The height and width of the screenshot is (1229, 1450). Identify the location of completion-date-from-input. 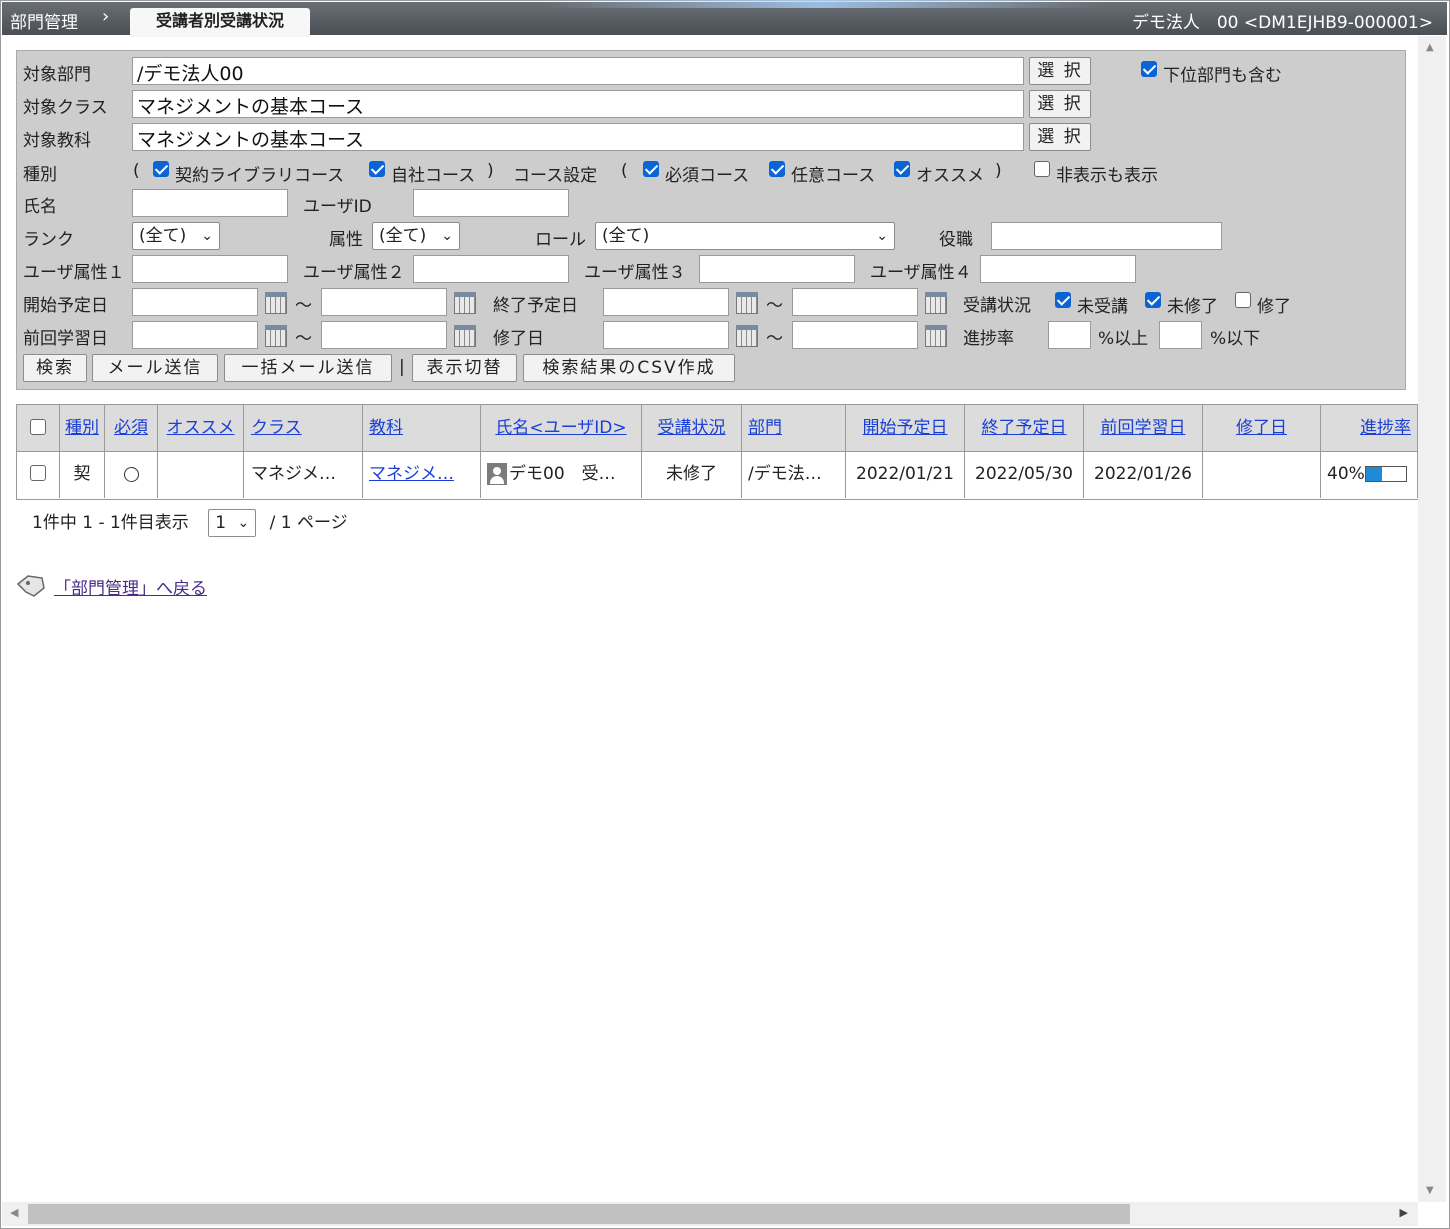
(666, 335).